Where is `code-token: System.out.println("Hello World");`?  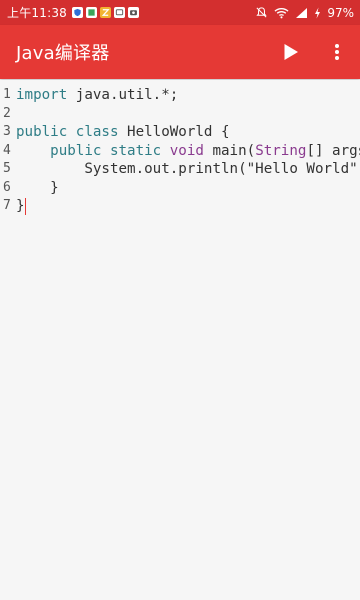
code-token: System.out.println("Hello World"); is located at coordinates (188, 169).